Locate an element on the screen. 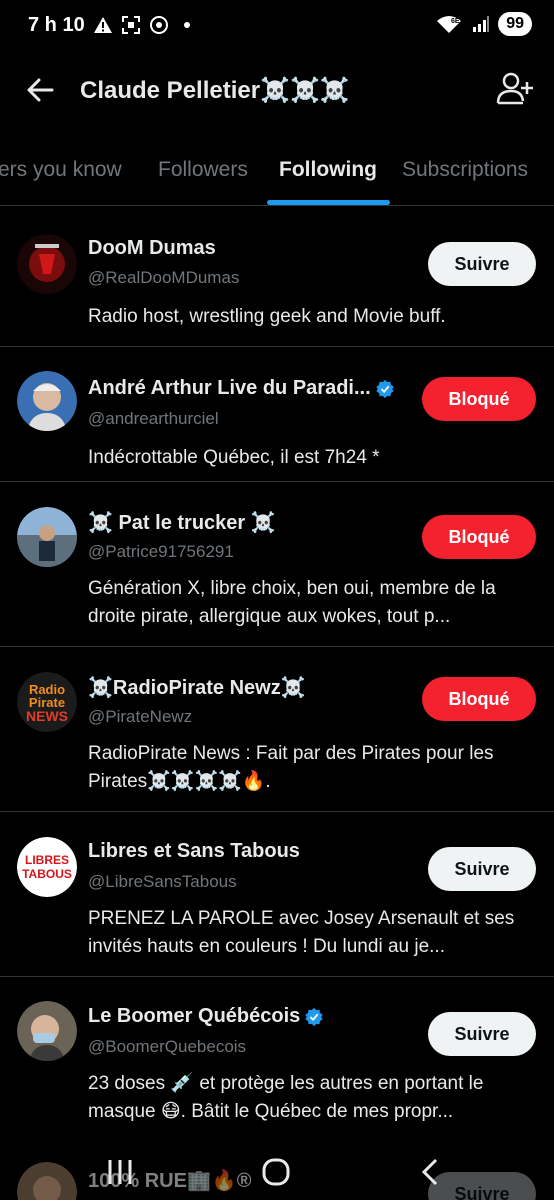 This screenshot has width=554, height=1200. top-app-bar: Claude Pelletier☠️☠️☠️ is located at coordinates (277, 90).